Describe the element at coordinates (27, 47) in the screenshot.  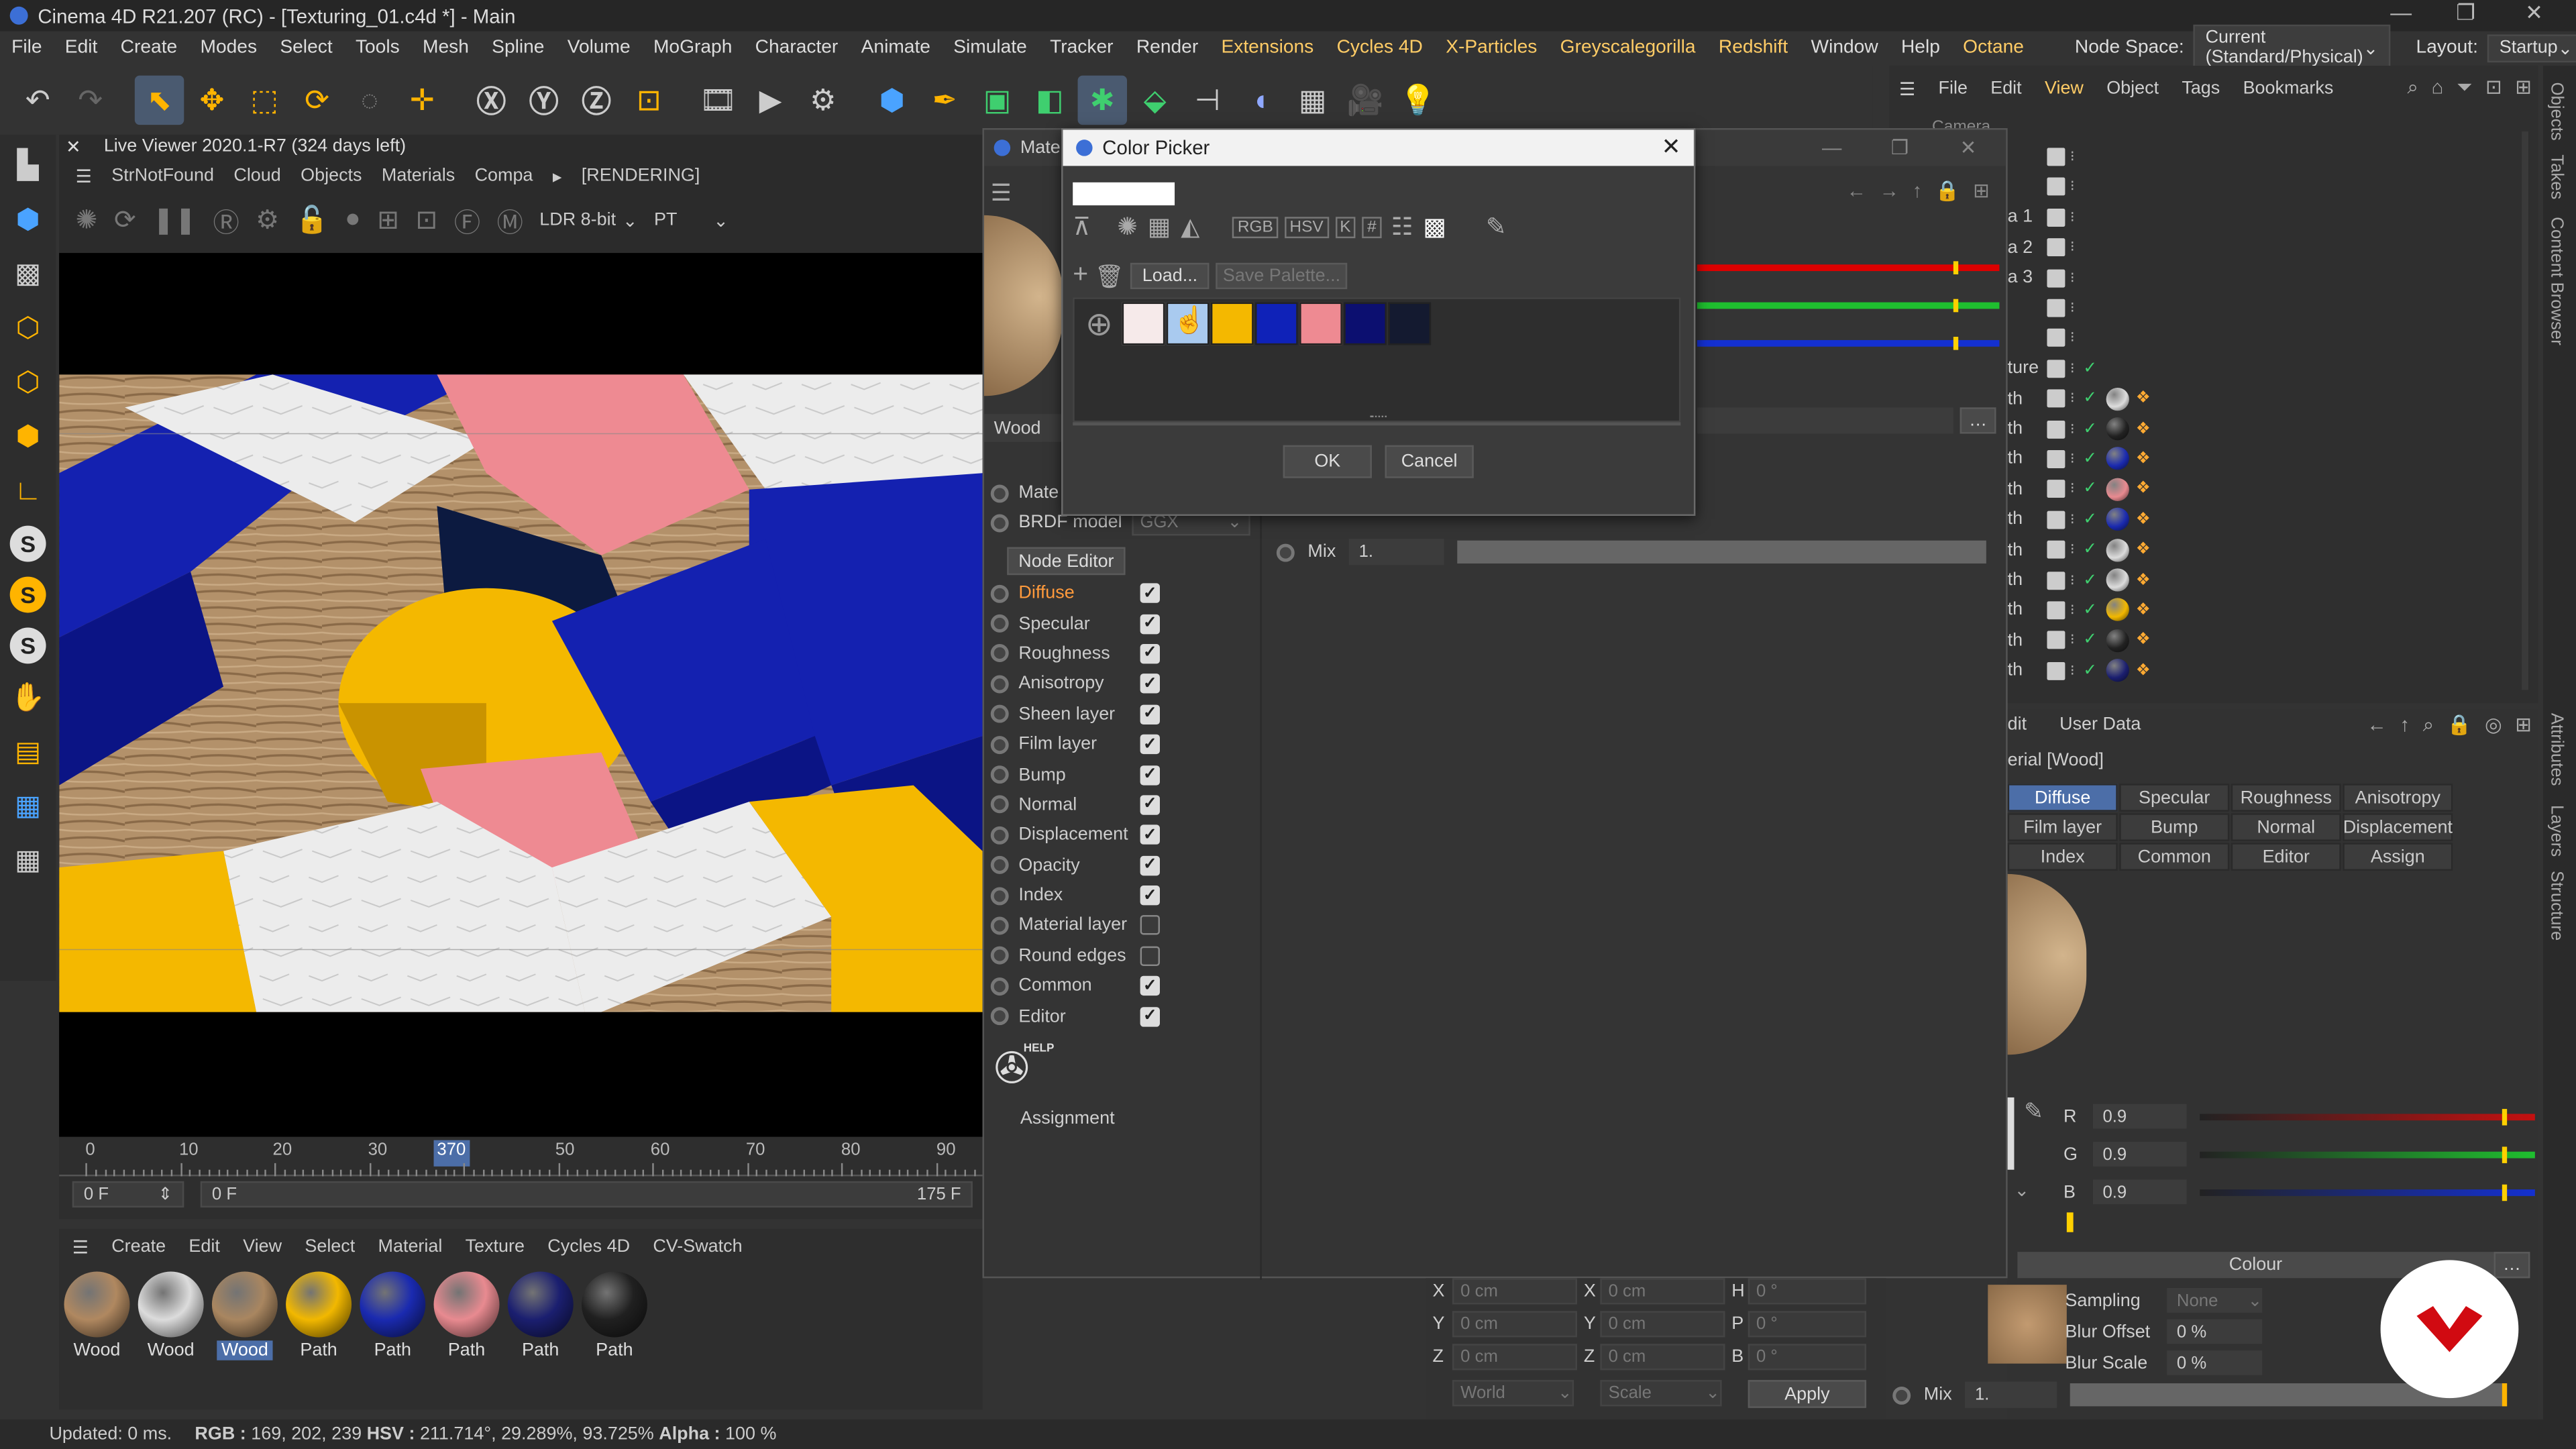
I see `menu-file: File` at that location.